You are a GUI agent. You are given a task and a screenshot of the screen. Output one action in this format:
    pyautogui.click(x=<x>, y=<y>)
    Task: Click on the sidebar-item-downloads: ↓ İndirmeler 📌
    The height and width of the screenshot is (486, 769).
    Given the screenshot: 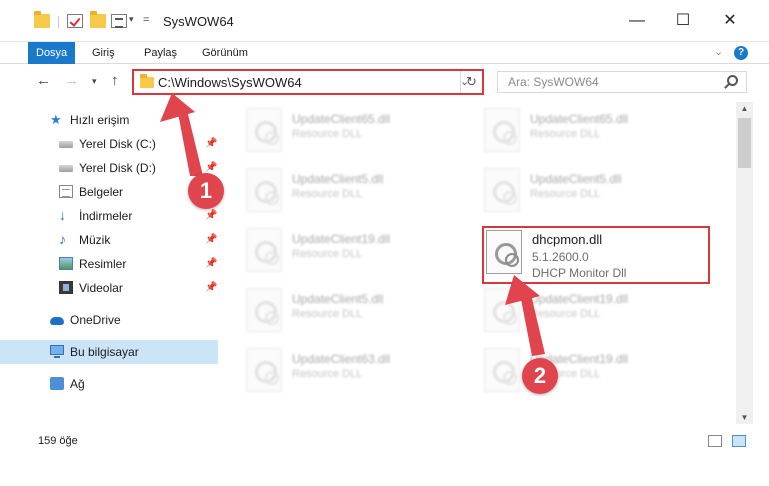 What is the action you would take?
    pyautogui.click(x=109, y=216)
    